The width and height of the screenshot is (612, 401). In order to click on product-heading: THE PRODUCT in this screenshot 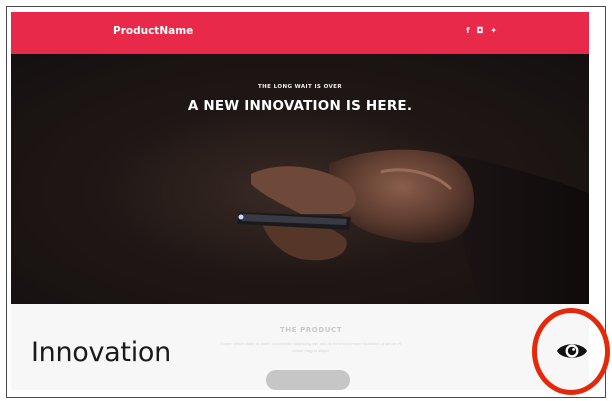, I will do `click(311, 330)`.